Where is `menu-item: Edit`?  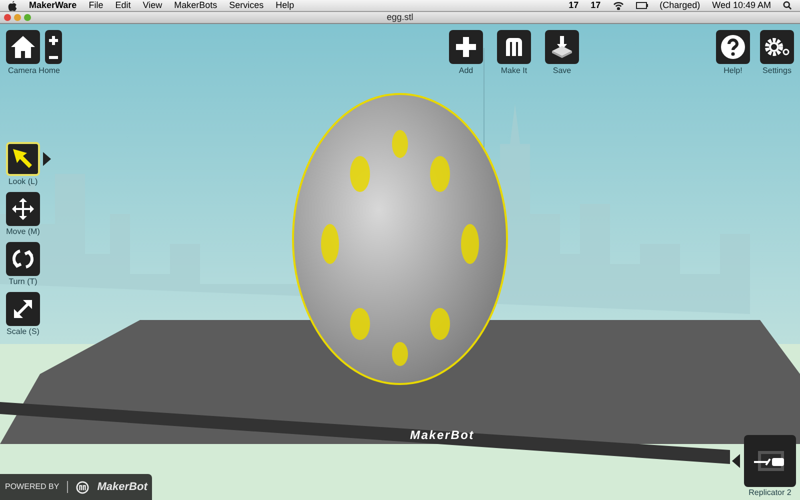 menu-item: Edit is located at coordinates (123, 6).